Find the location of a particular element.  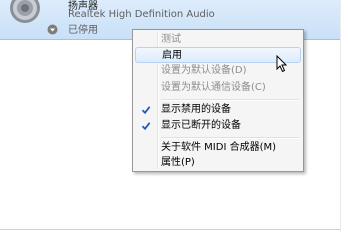

device-description: Realtek High Definition Audio is located at coordinates (141, 14).